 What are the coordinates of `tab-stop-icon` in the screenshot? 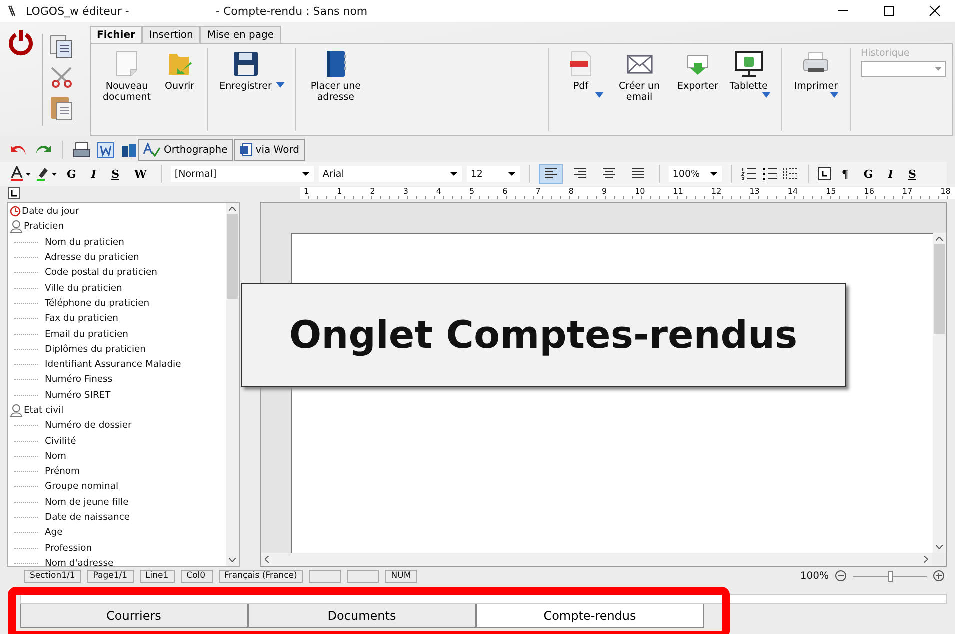 It's located at (825, 174).